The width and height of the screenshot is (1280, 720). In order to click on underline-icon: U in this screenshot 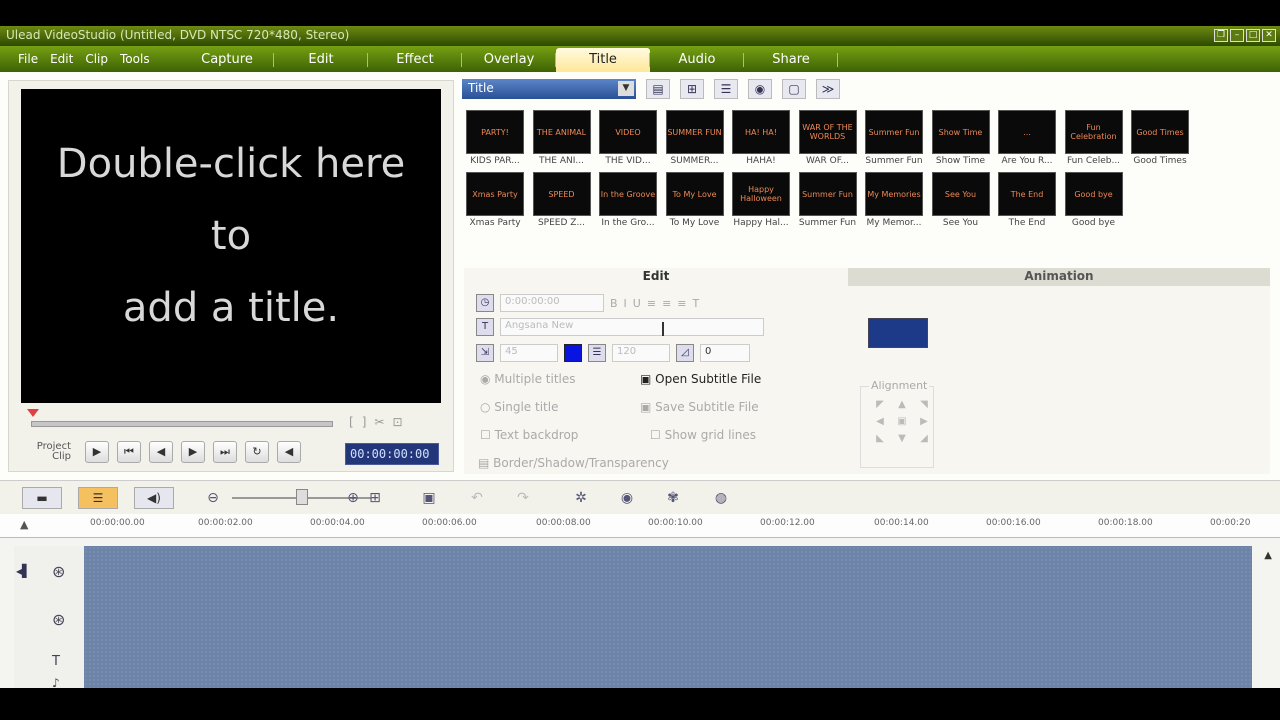, I will do `click(637, 303)`.